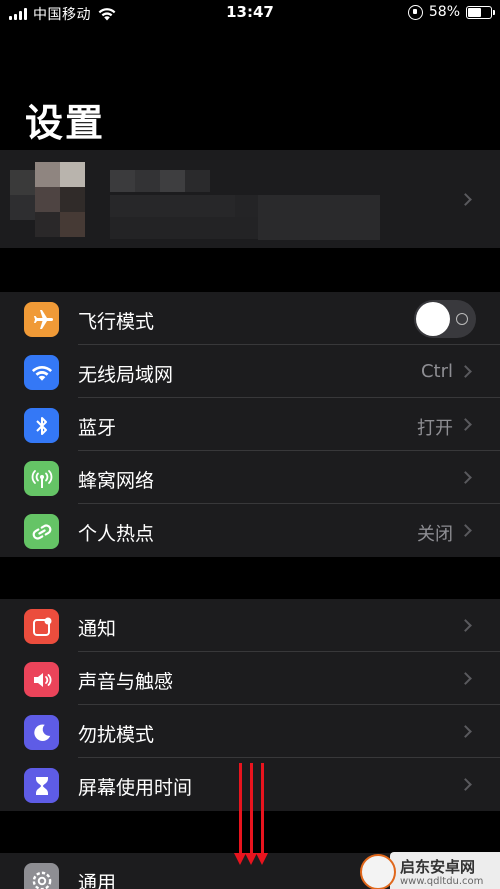 The image size is (500, 889). I want to click on airplane-mode-toggle, so click(445, 319).